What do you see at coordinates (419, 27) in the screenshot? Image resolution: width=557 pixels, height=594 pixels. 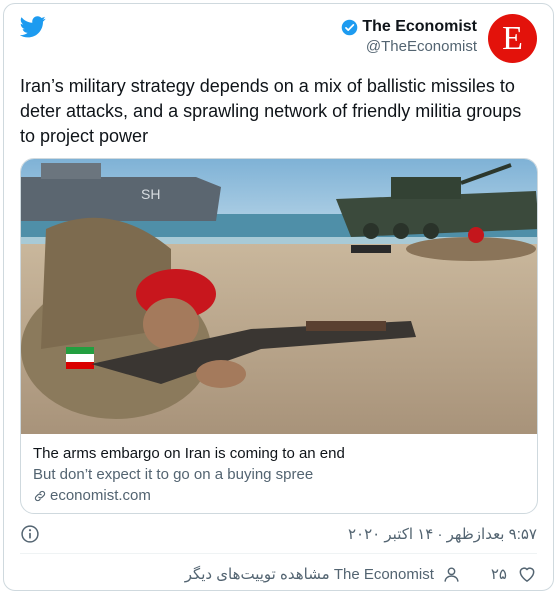 I see `author-name: The Economist` at bounding box center [419, 27].